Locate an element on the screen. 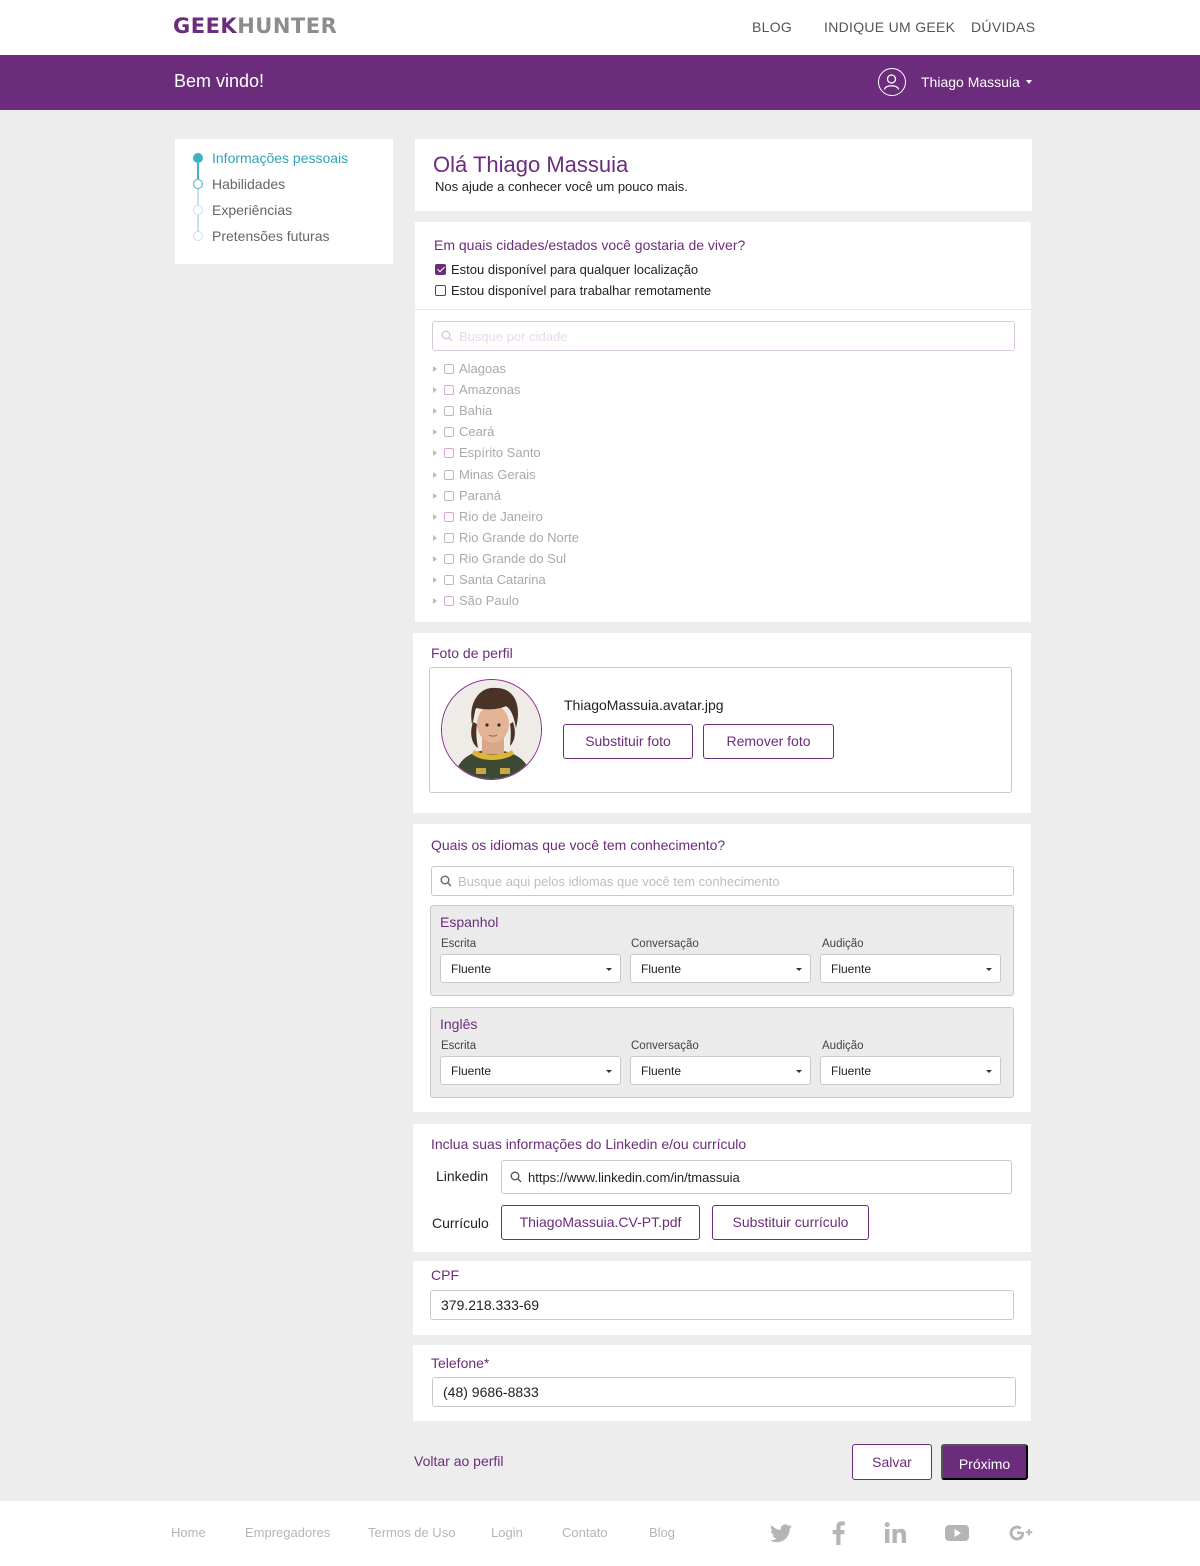 The width and height of the screenshot is (1200, 1566). page-title: Olá Thiago Massuia is located at coordinates (531, 164).